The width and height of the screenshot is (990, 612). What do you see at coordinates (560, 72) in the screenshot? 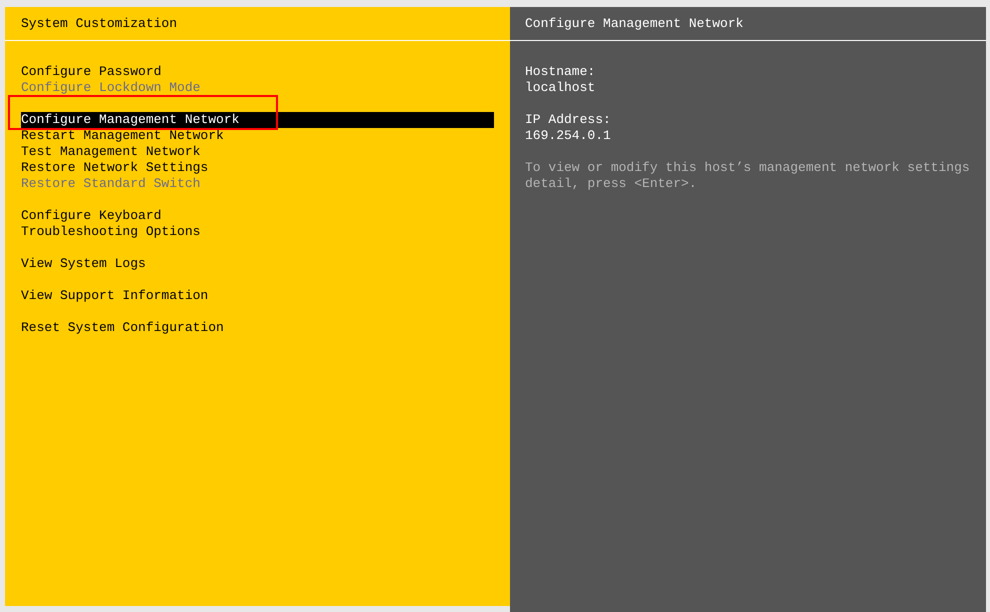
I see `field-label: Hostname:` at bounding box center [560, 72].